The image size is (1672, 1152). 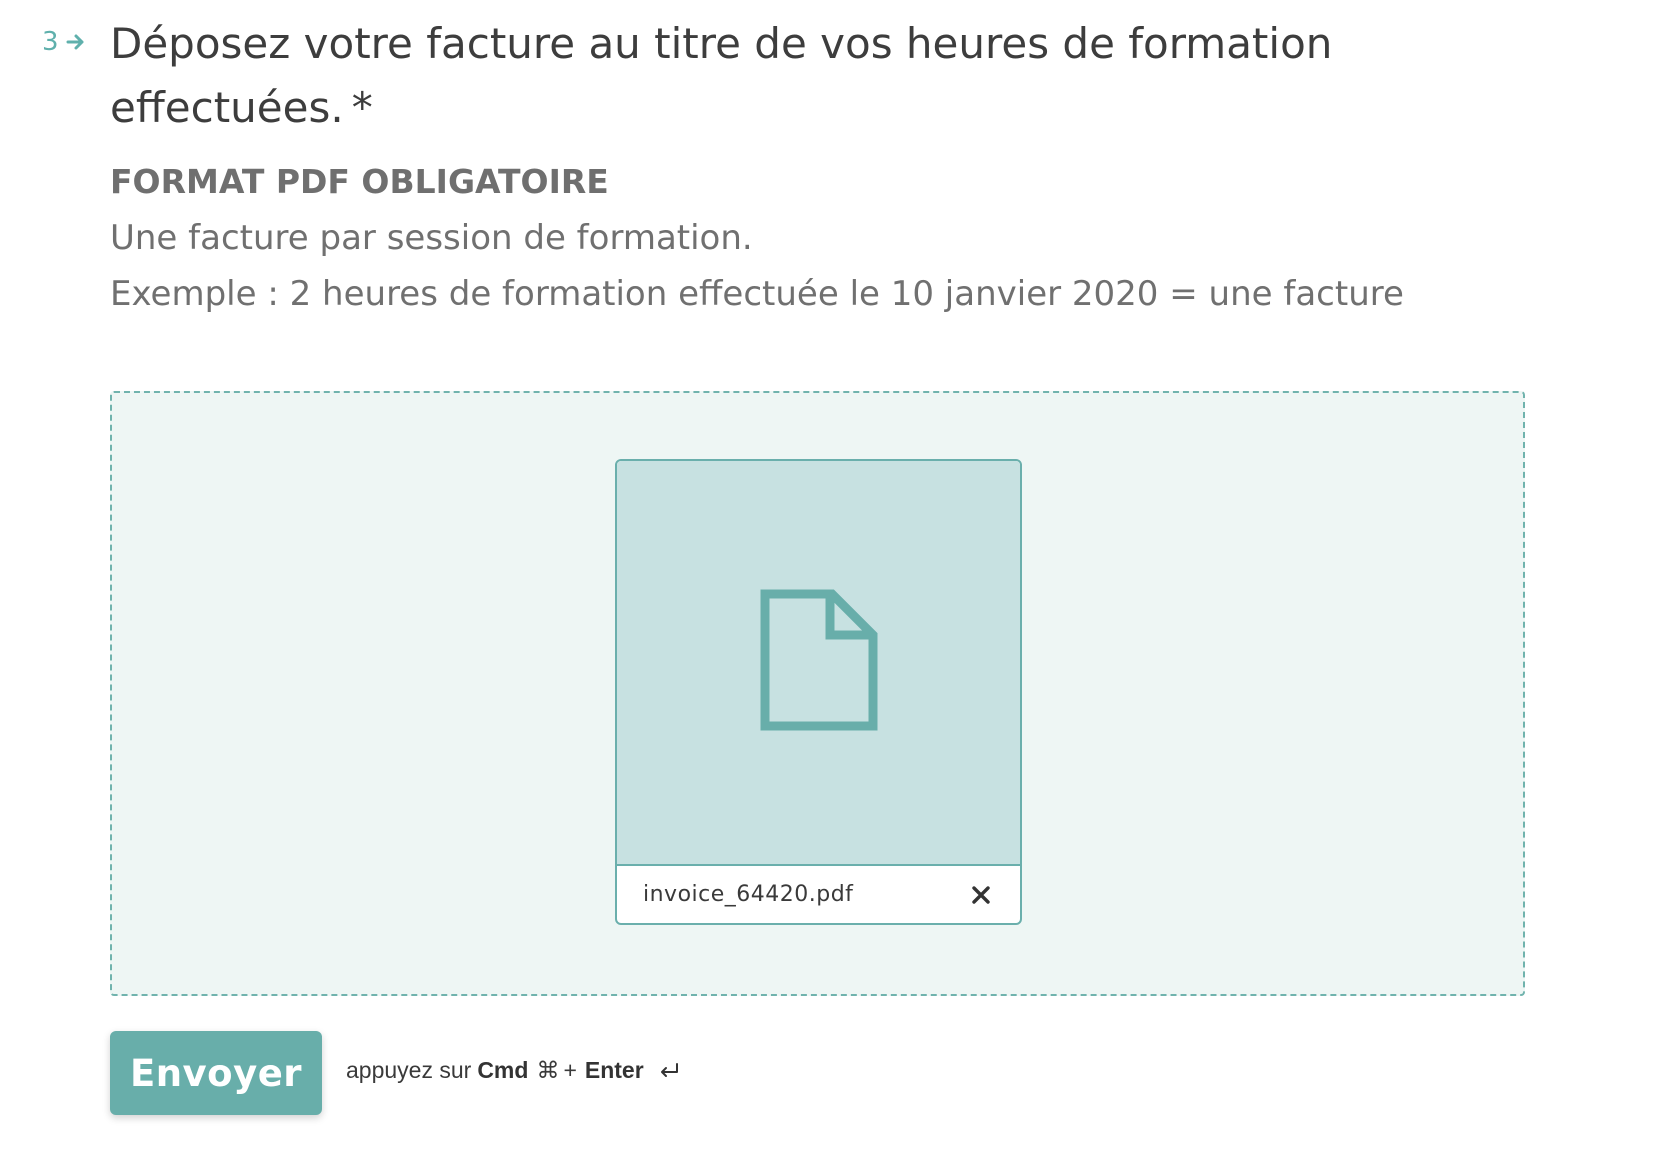 I want to click on required-marker: *, so click(x=362, y=107).